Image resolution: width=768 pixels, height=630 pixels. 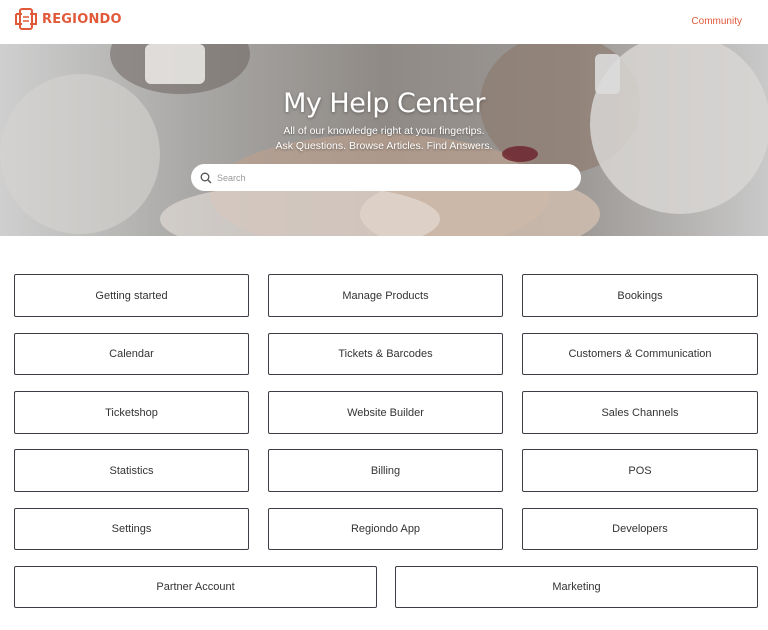 I want to click on category-calendar: Calendar, so click(x=131, y=354).